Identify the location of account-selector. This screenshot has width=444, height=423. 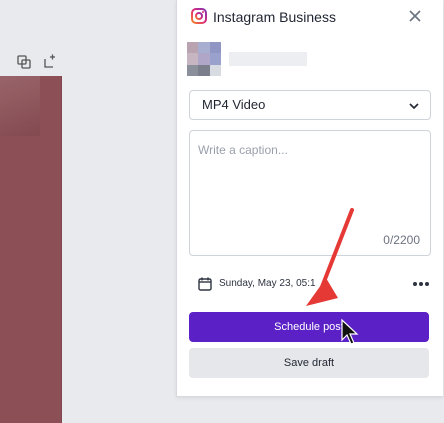
(247, 59).